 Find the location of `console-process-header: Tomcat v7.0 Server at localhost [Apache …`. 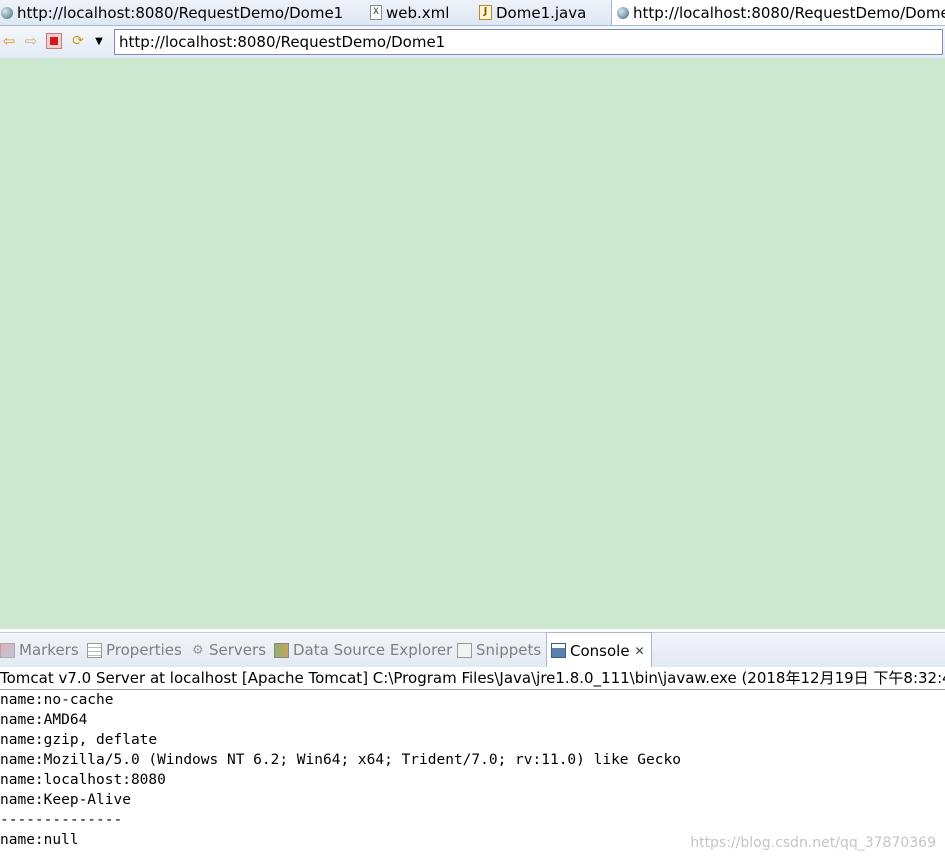

console-process-header: Tomcat v7.0 Server at localhost [Apache … is located at coordinates (472, 678).